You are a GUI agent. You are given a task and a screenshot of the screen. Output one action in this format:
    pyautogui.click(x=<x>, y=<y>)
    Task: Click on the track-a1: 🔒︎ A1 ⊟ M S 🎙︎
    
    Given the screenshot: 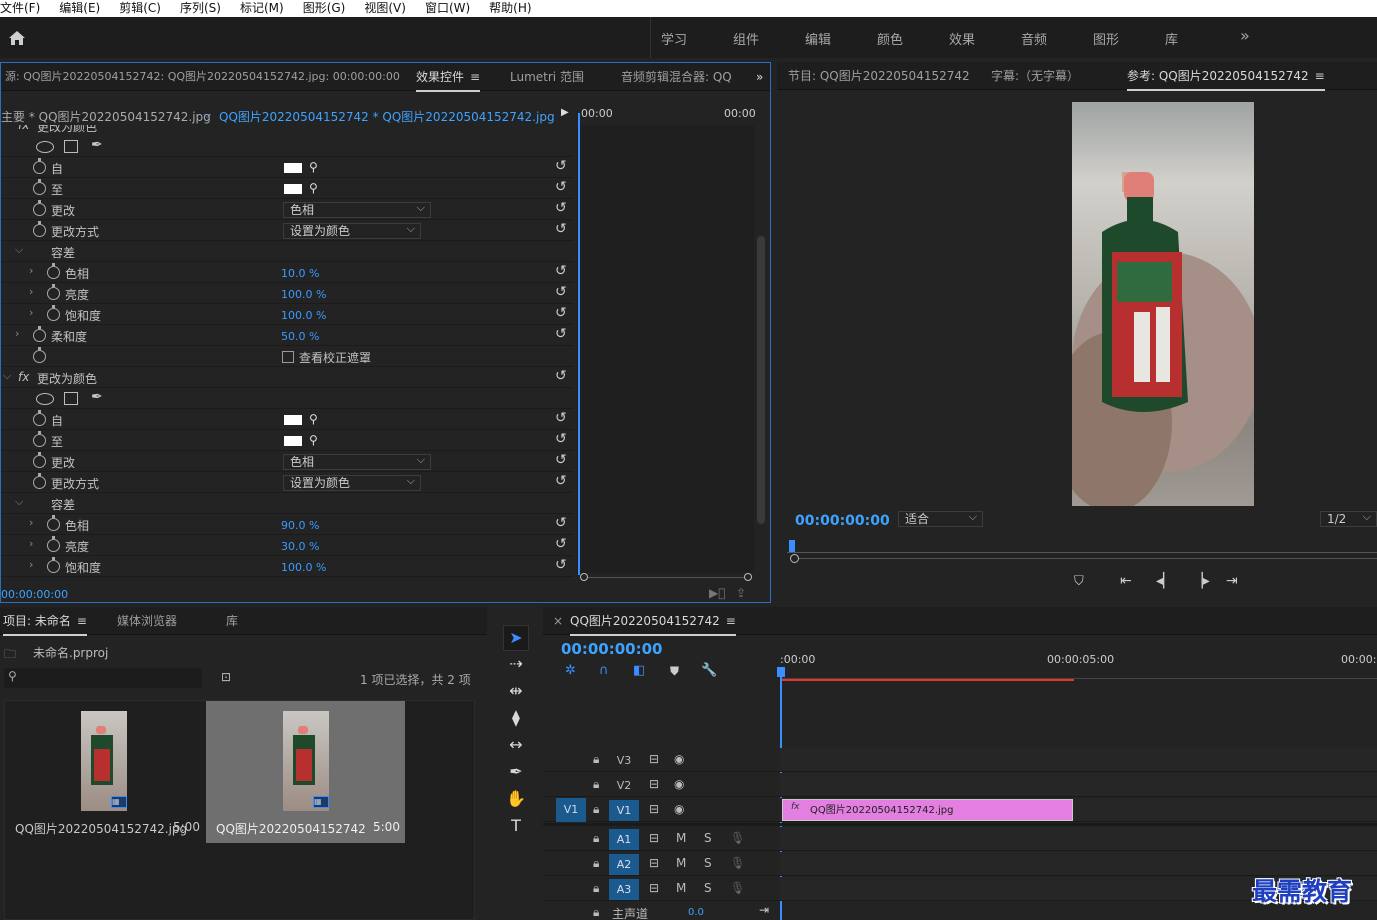 What is the action you would take?
    pyautogui.click(x=960, y=839)
    